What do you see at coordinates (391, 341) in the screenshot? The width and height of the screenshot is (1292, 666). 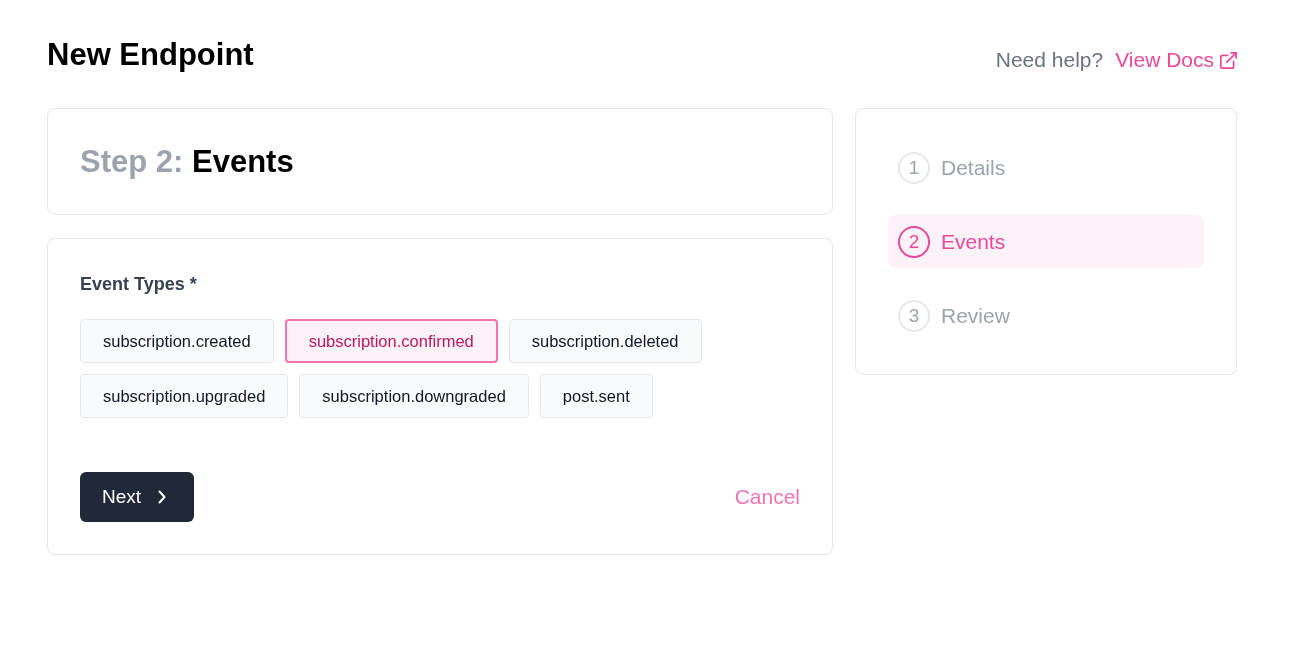 I see `event-chip: subscription.confirmed` at bounding box center [391, 341].